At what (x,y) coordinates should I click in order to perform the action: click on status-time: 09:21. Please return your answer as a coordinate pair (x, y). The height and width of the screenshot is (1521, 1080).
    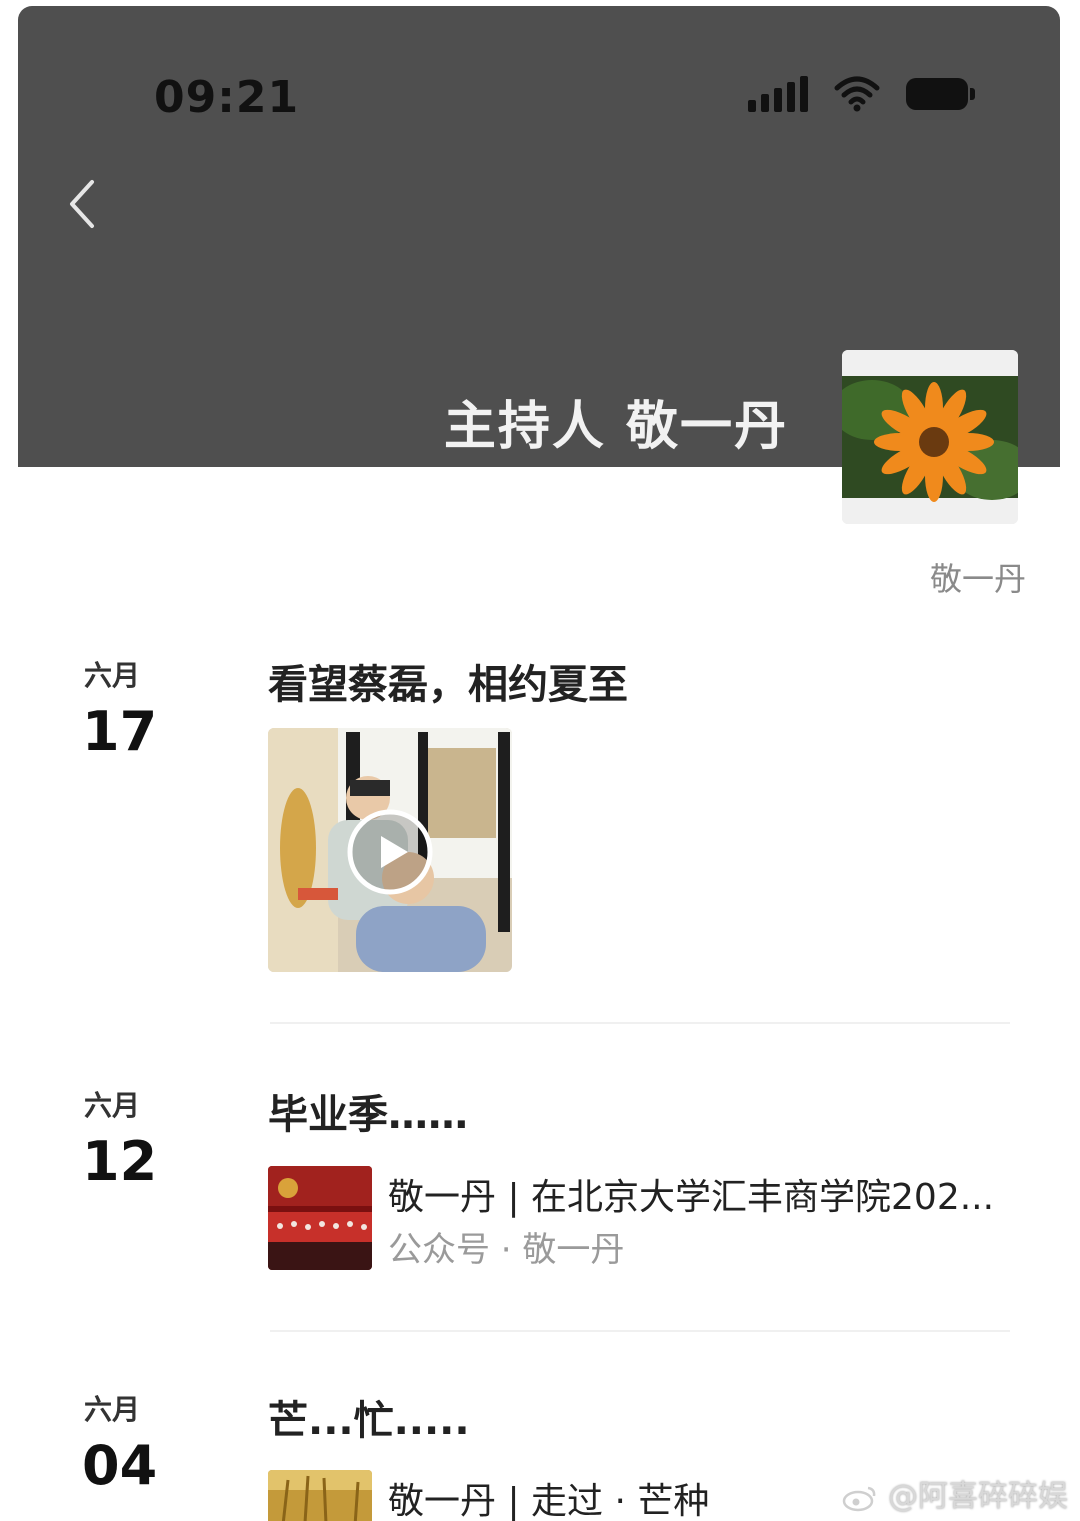
    Looking at the image, I should click on (227, 97).